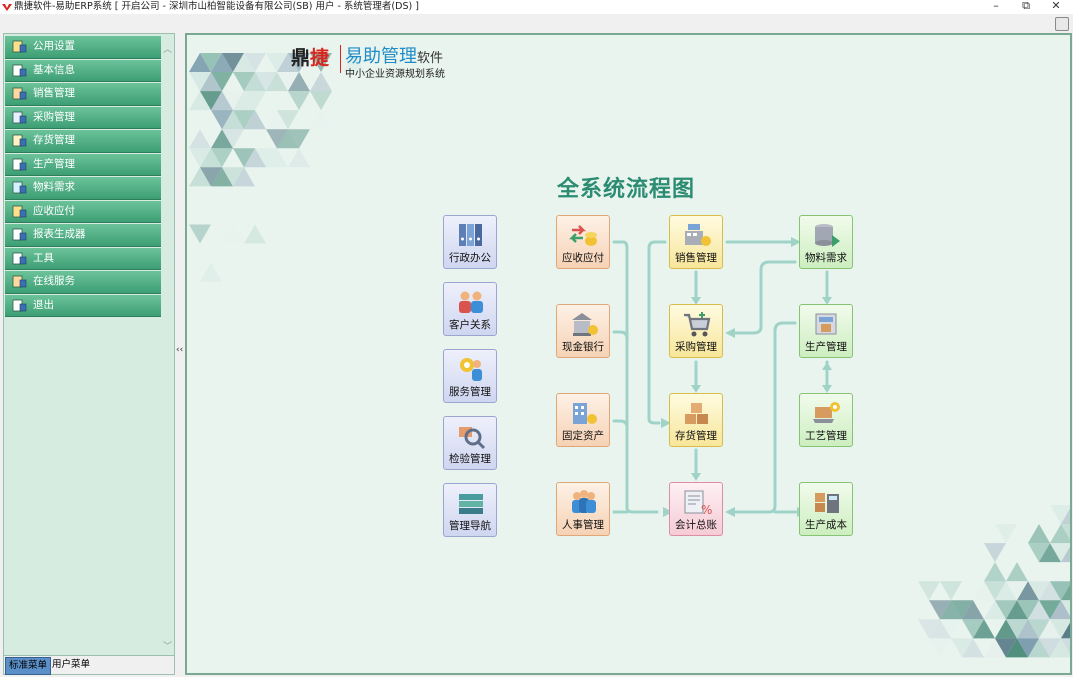  What do you see at coordinates (83, 47) in the screenshot?
I see `sidebar-item-1: 公用设置` at bounding box center [83, 47].